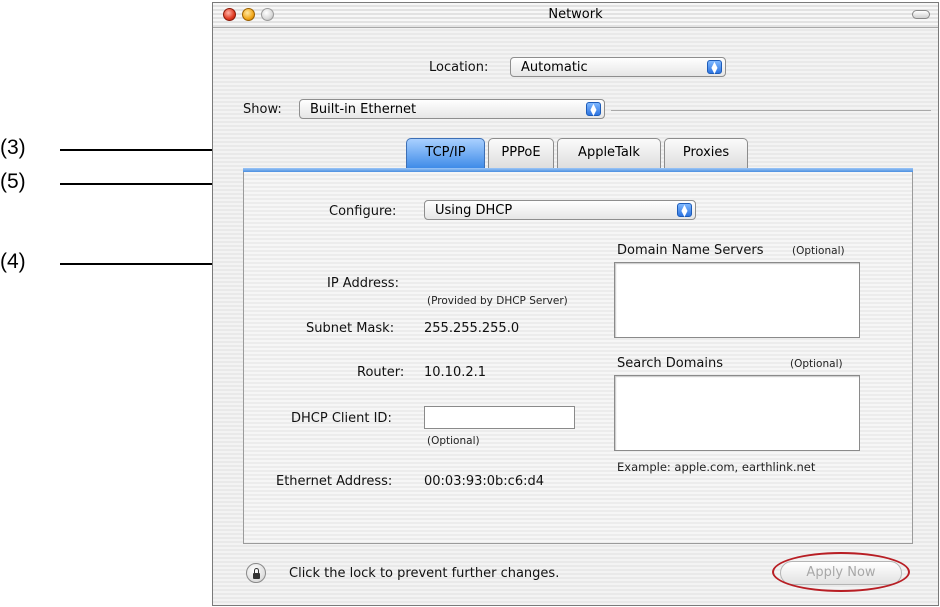 This screenshot has height=607, width=940. What do you see at coordinates (381, 372) in the screenshot?
I see `router-label: Router:` at bounding box center [381, 372].